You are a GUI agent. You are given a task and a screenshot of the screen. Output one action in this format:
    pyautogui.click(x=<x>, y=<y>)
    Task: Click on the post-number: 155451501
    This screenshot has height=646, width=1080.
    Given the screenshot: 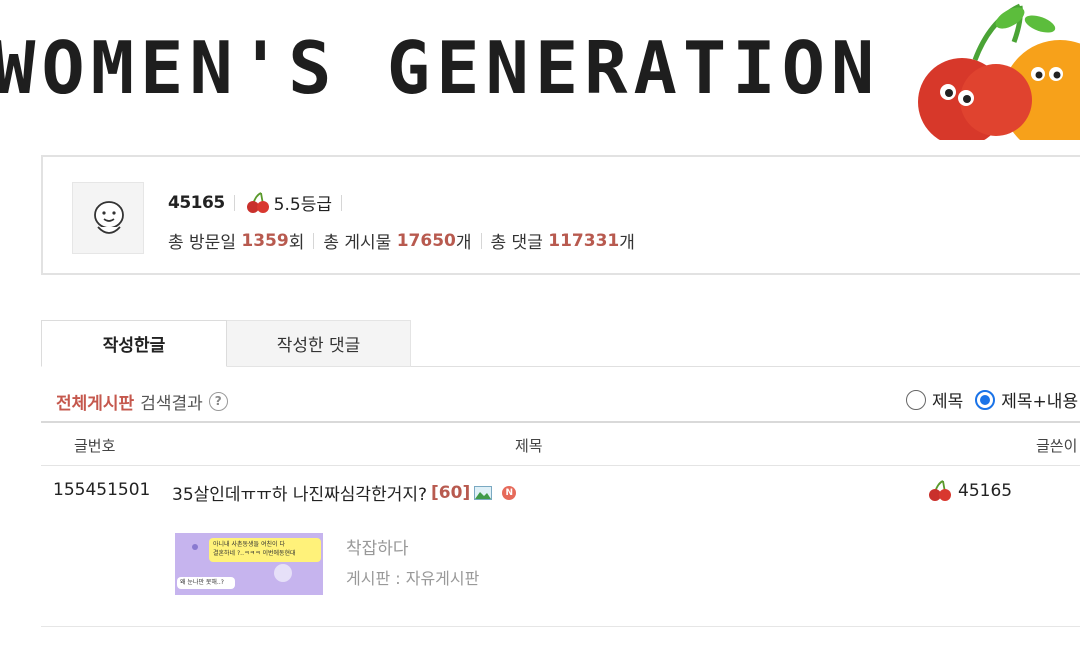 What is the action you would take?
    pyautogui.click(x=102, y=490)
    